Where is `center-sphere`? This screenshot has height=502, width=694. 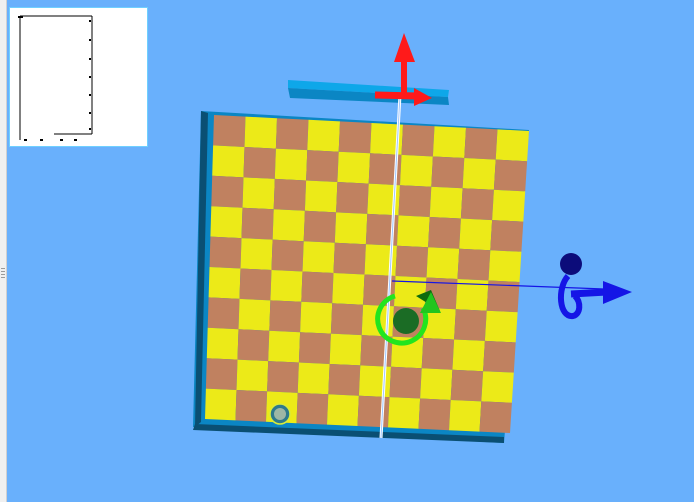 center-sphere is located at coordinates (406, 321).